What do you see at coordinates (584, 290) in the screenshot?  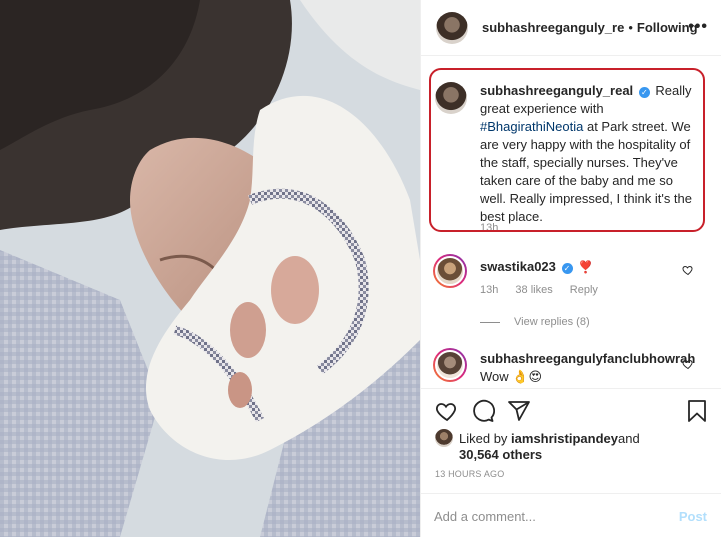 I see `reply-button: Reply` at bounding box center [584, 290].